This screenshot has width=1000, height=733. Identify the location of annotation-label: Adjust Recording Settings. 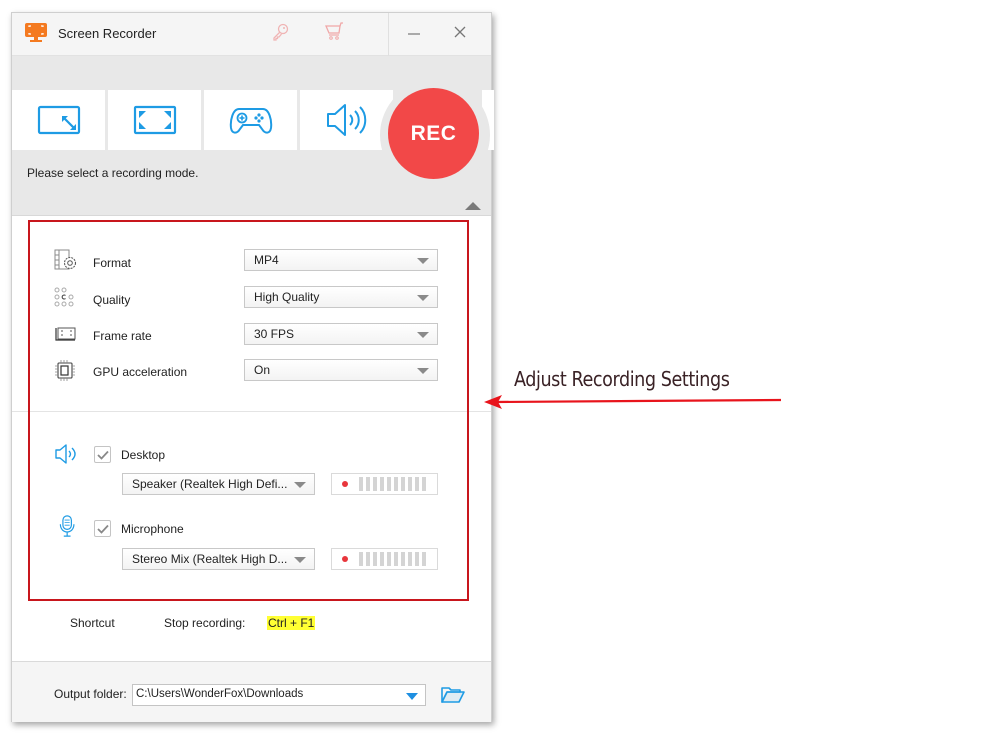
(622, 379).